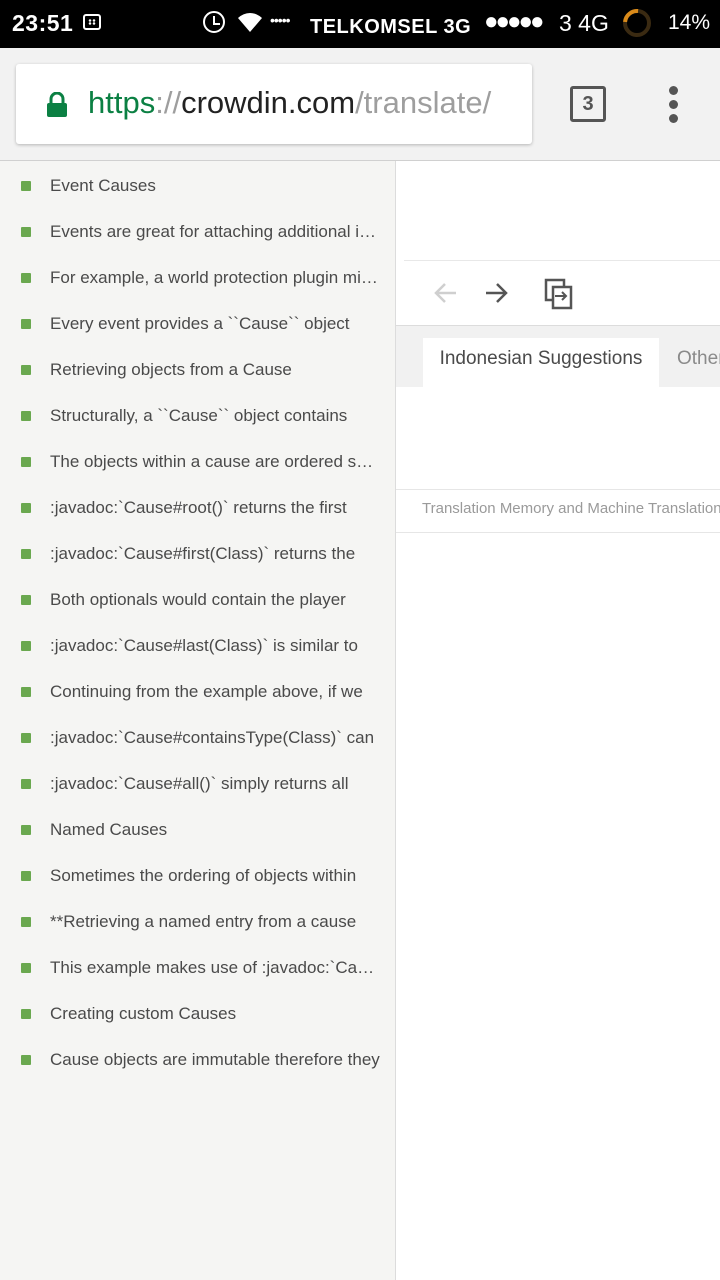 The image size is (720, 1280). I want to click on address-bar: https://crowdin.com/translate/, so click(274, 104).